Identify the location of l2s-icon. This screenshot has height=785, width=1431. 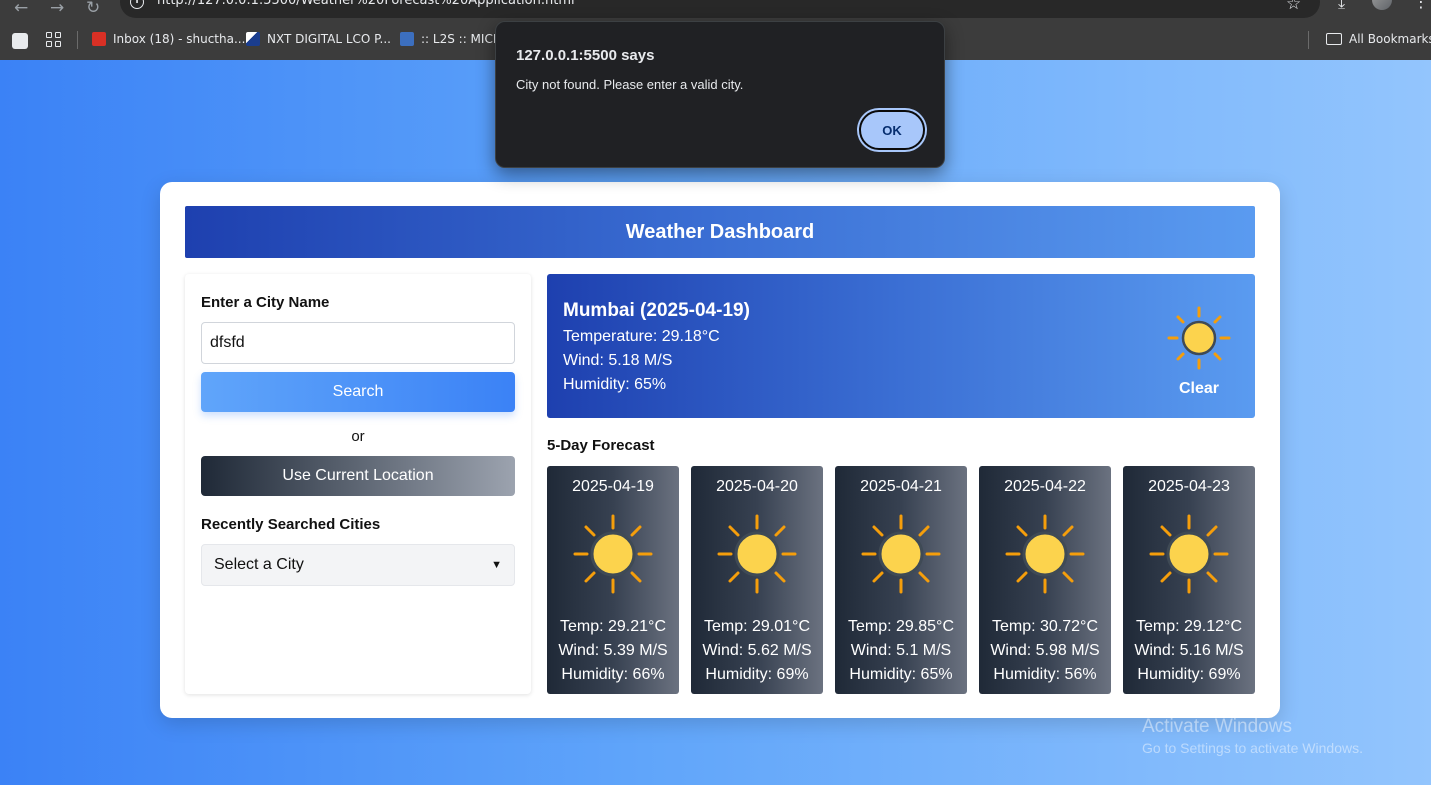
(407, 39).